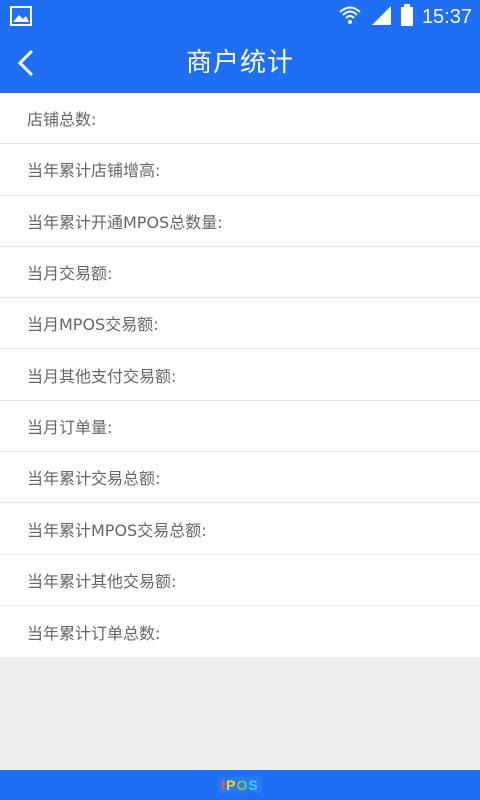 The image size is (480, 800). What do you see at coordinates (381, 17) in the screenshot?
I see `signal-icon` at bounding box center [381, 17].